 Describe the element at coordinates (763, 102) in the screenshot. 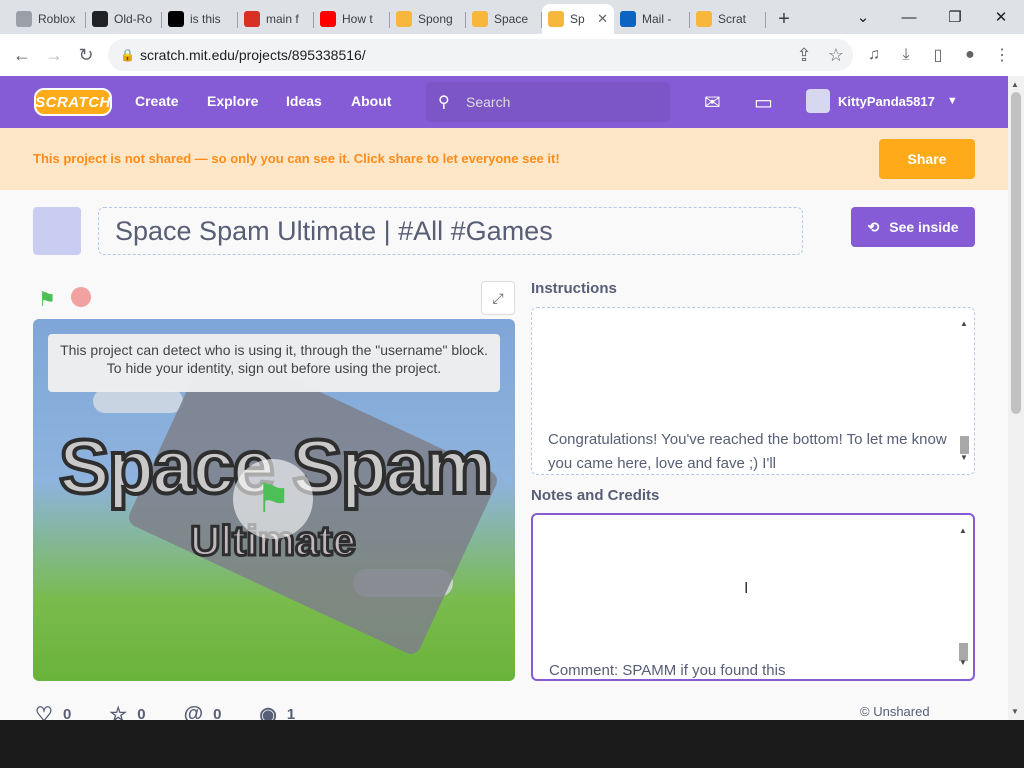

I see `my-stuff-folder-icon: ▭` at that location.